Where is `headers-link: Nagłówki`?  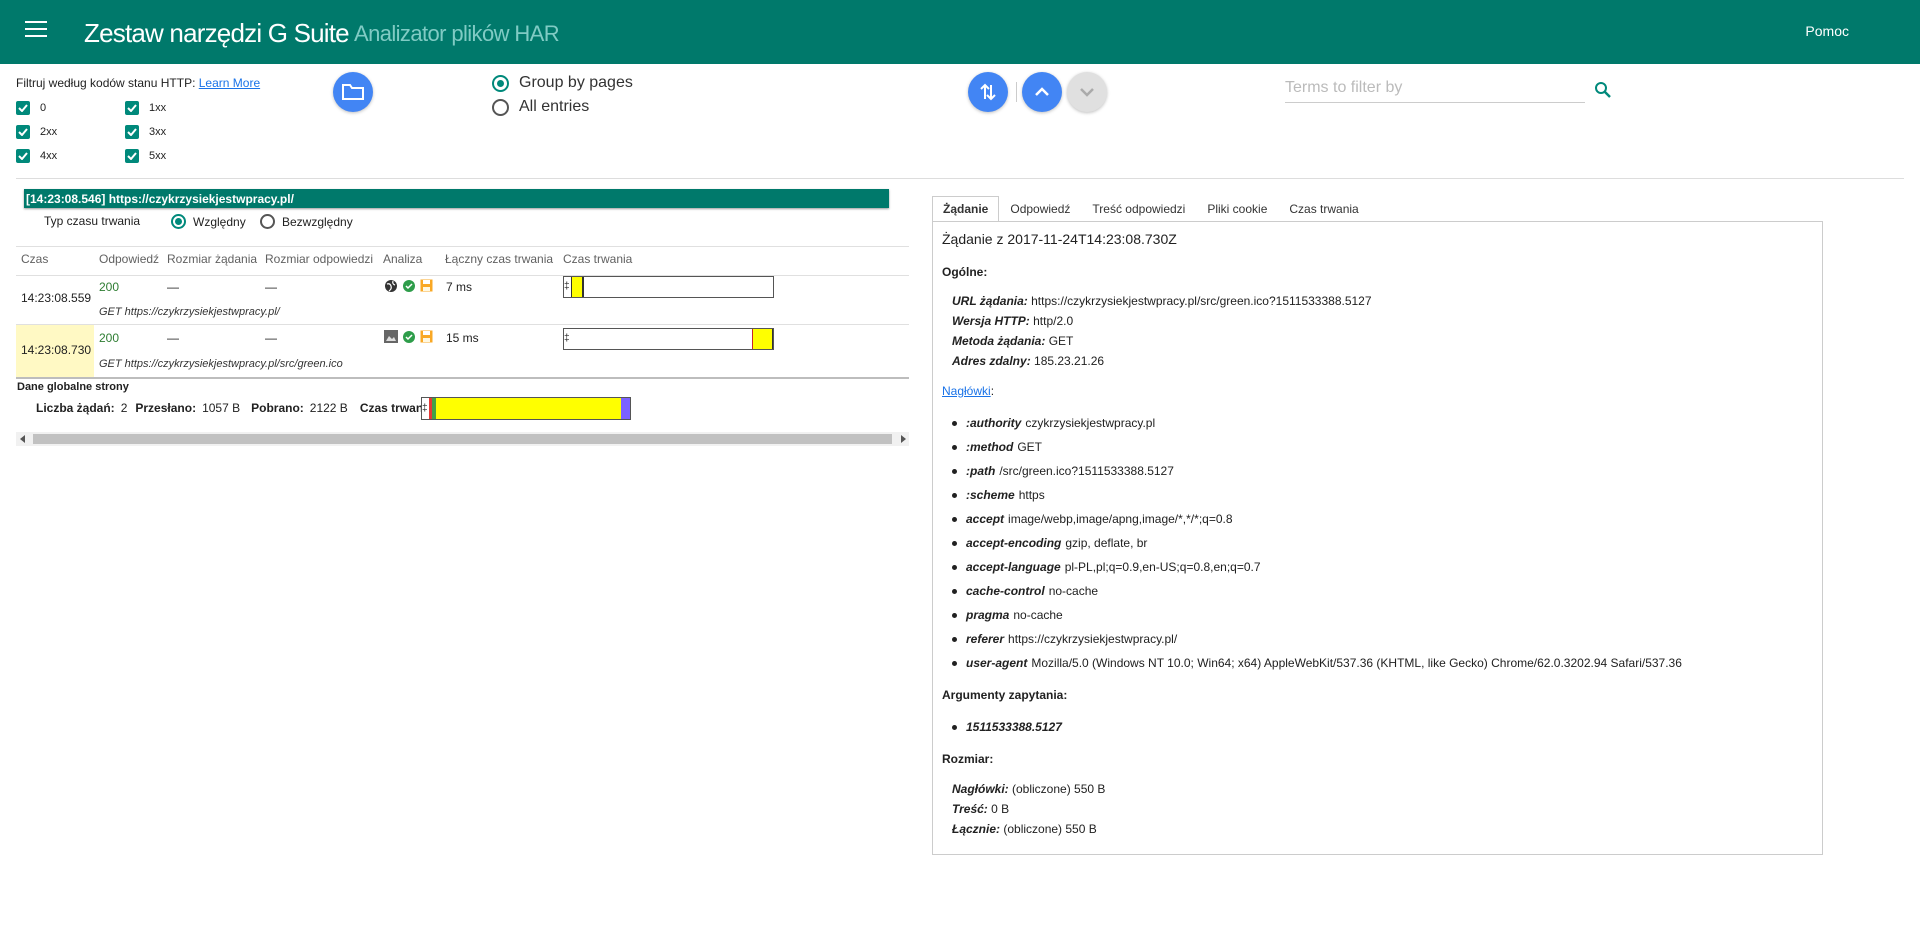
headers-link: Nagłówki is located at coordinates (966, 391).